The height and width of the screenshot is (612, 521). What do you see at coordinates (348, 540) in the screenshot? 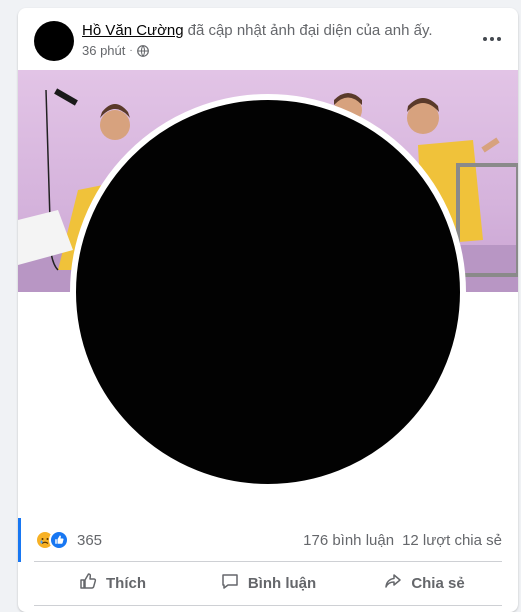
I see `comments-count-link: 176 bình luận` at bounding box center [348, 540].